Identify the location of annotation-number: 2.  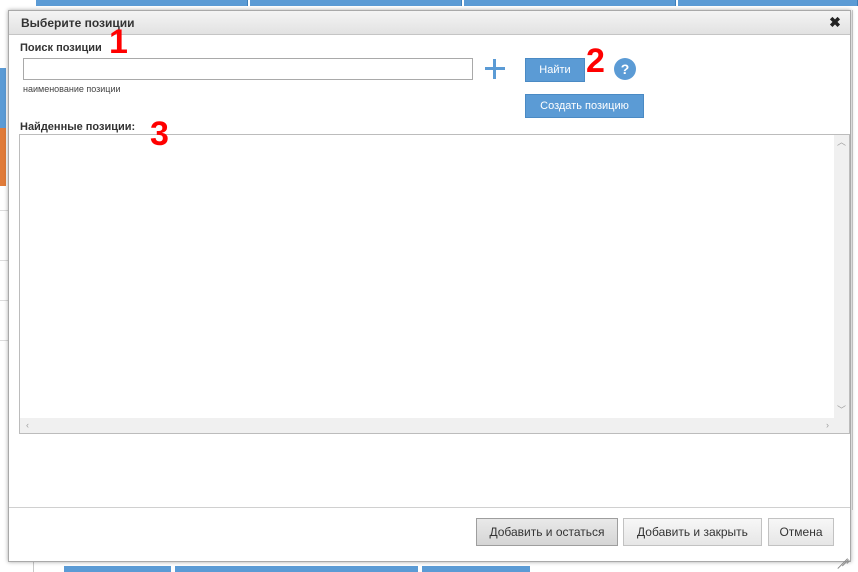
(595, 61).